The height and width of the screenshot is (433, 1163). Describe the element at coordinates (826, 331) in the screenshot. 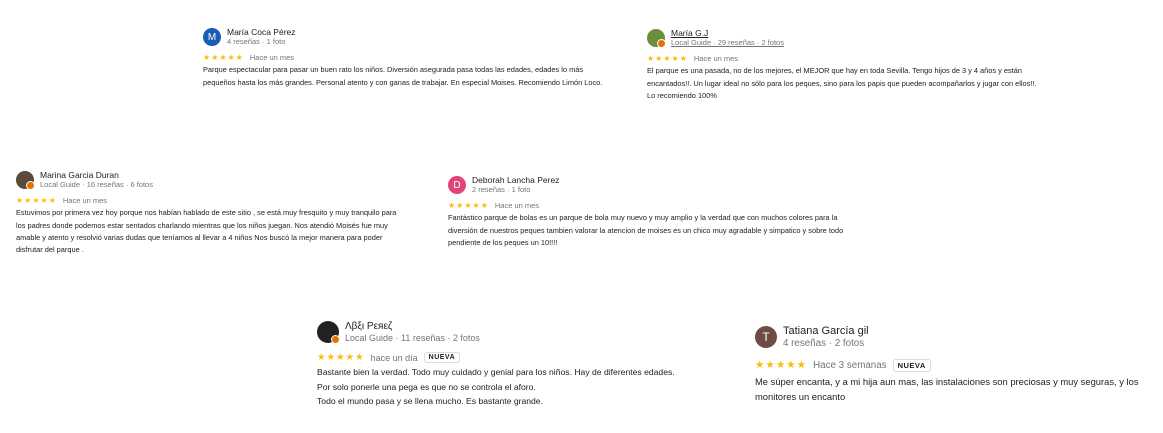

I see `reviewer-name: Tatiana García gil` at that location.